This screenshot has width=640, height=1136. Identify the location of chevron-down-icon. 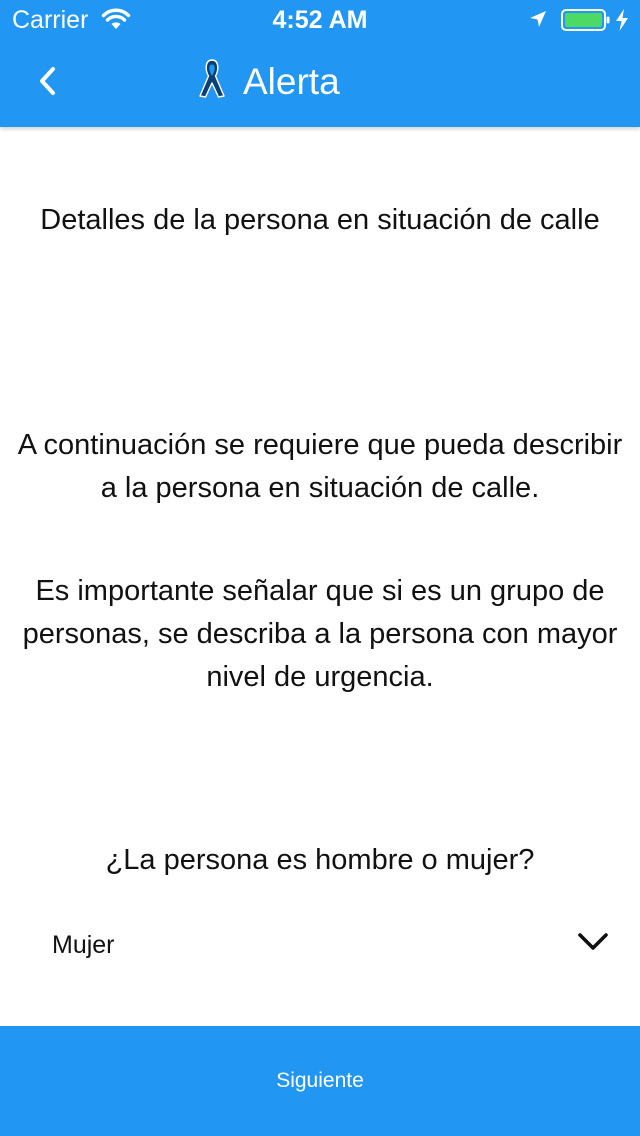
(593, 941).